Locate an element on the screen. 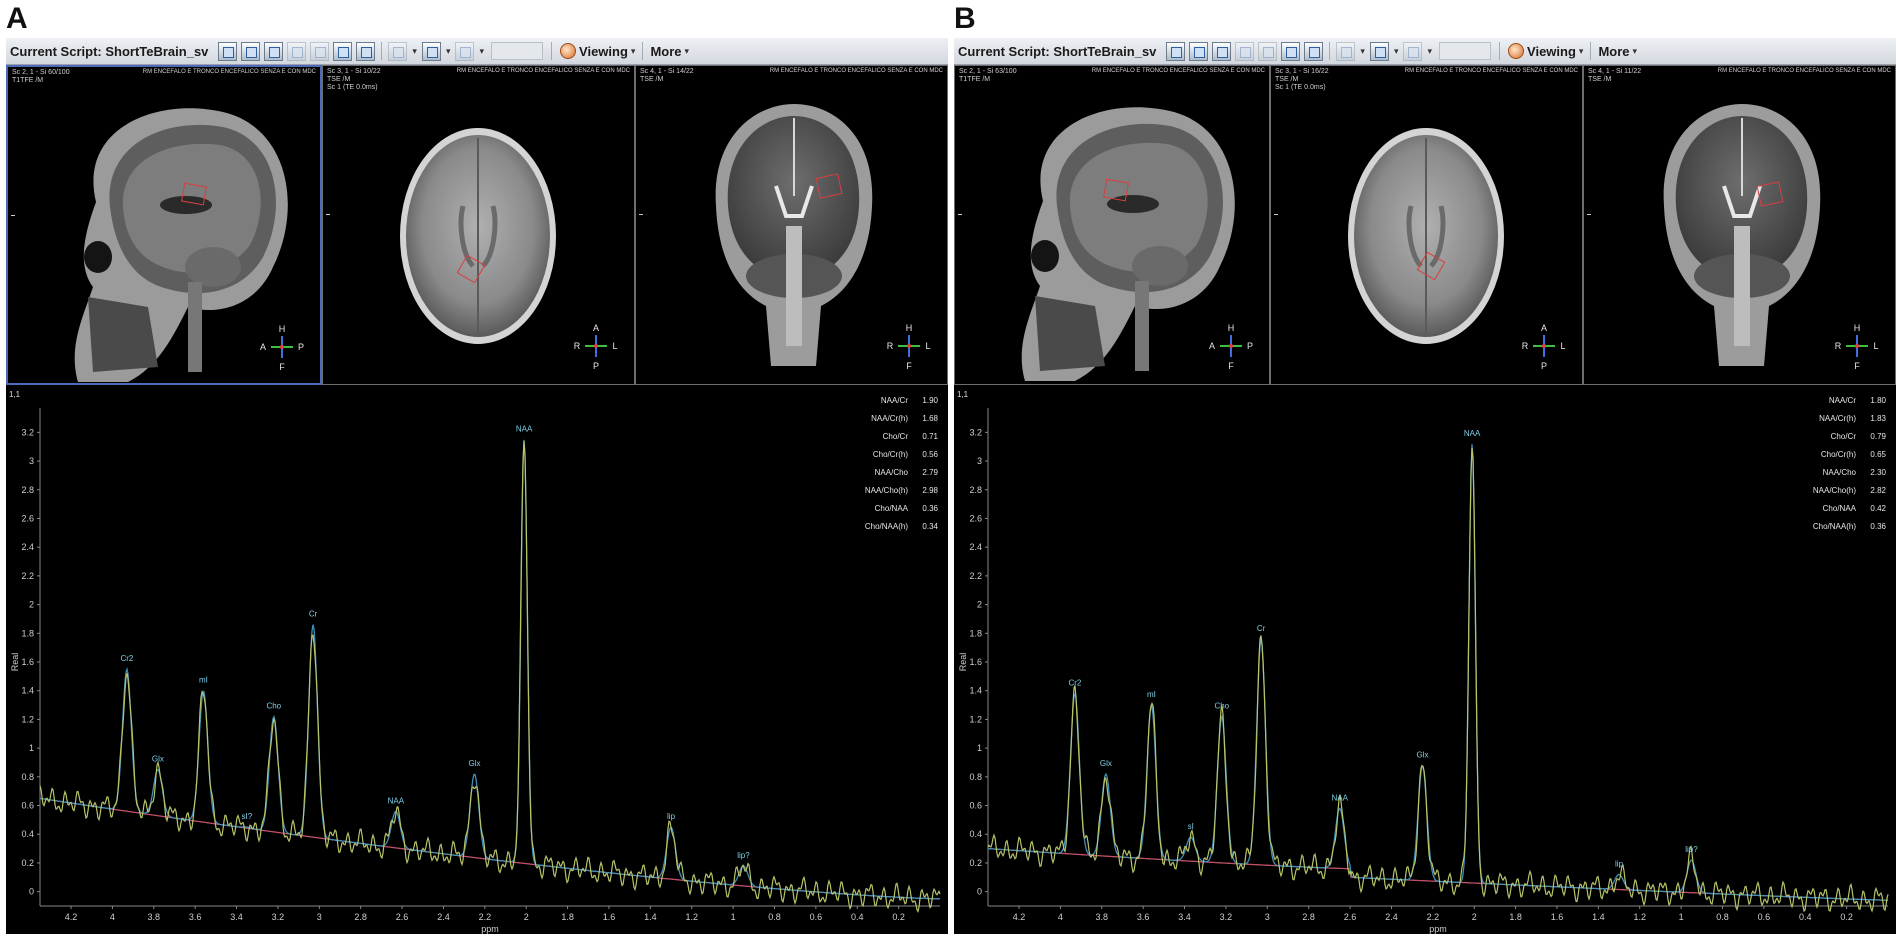 The height and width of the screenshot is (939, 1902). face-structures is located at coordinates (1070, 333).